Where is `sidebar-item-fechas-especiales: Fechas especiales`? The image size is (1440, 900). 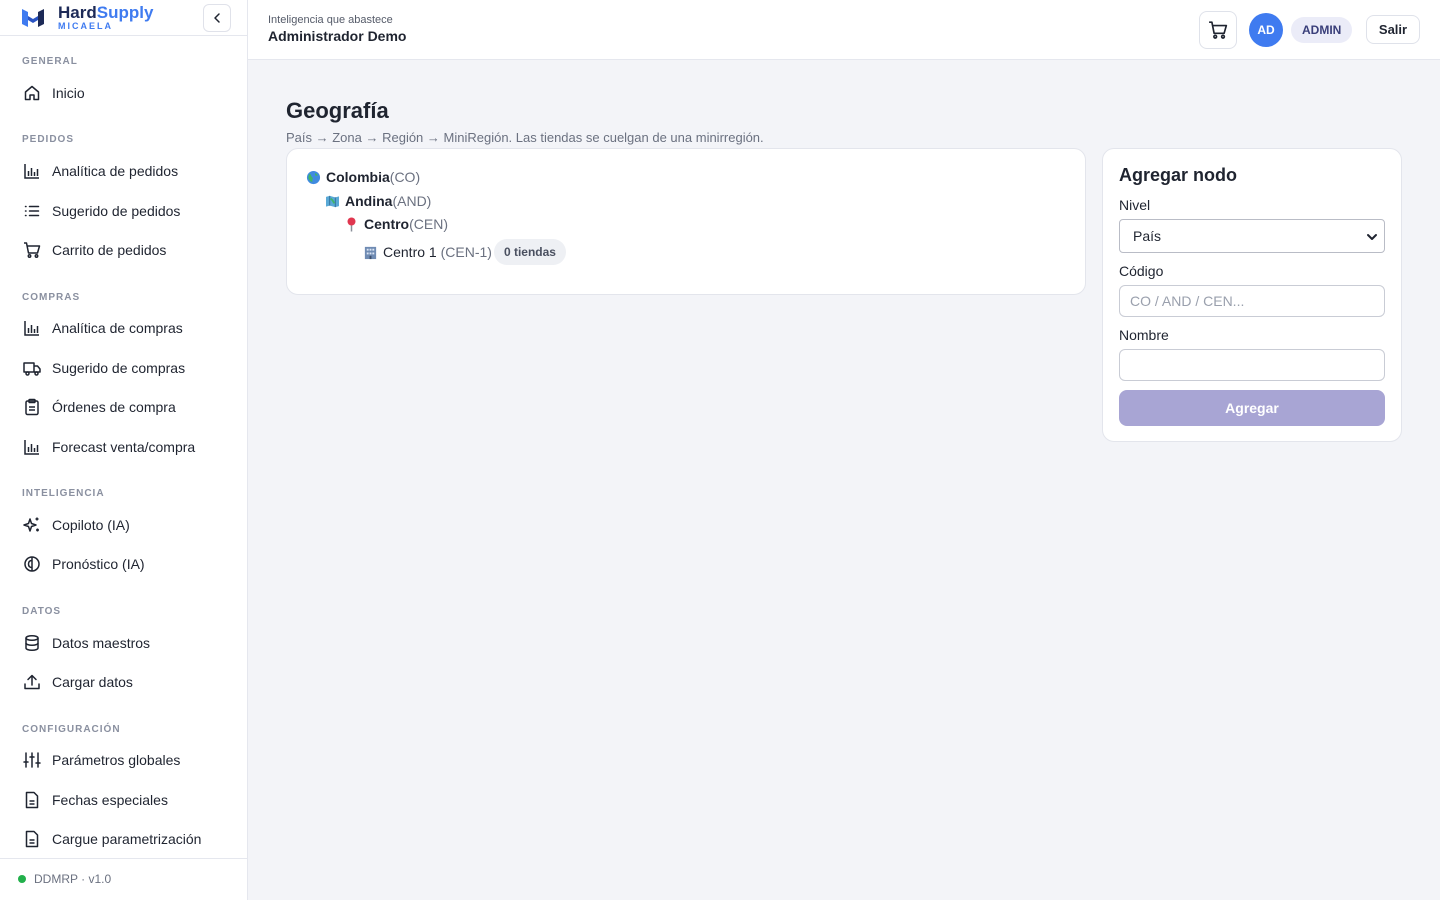
sidebar-item-fechas-especiales: Fechas especiales is located at coordinates (123, 800).